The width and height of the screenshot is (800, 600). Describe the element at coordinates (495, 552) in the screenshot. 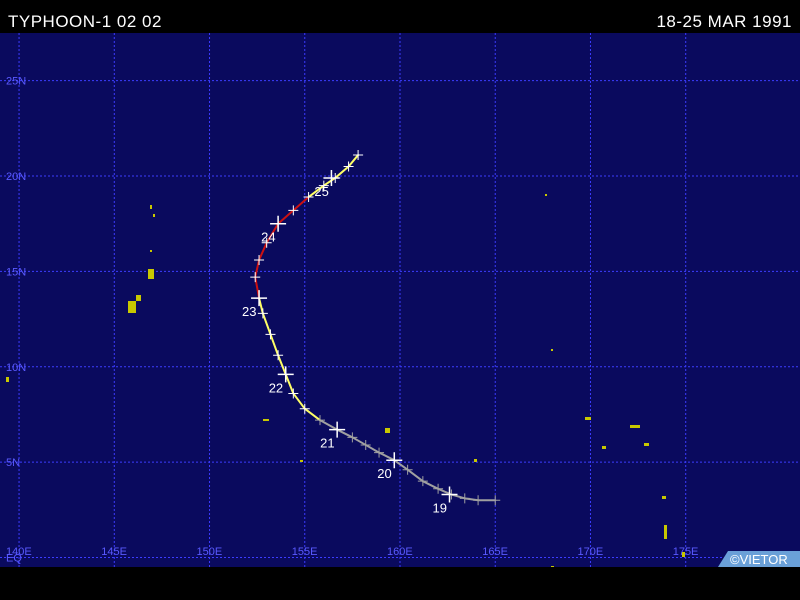

I see `lon-label-165E: 165E` at that location.